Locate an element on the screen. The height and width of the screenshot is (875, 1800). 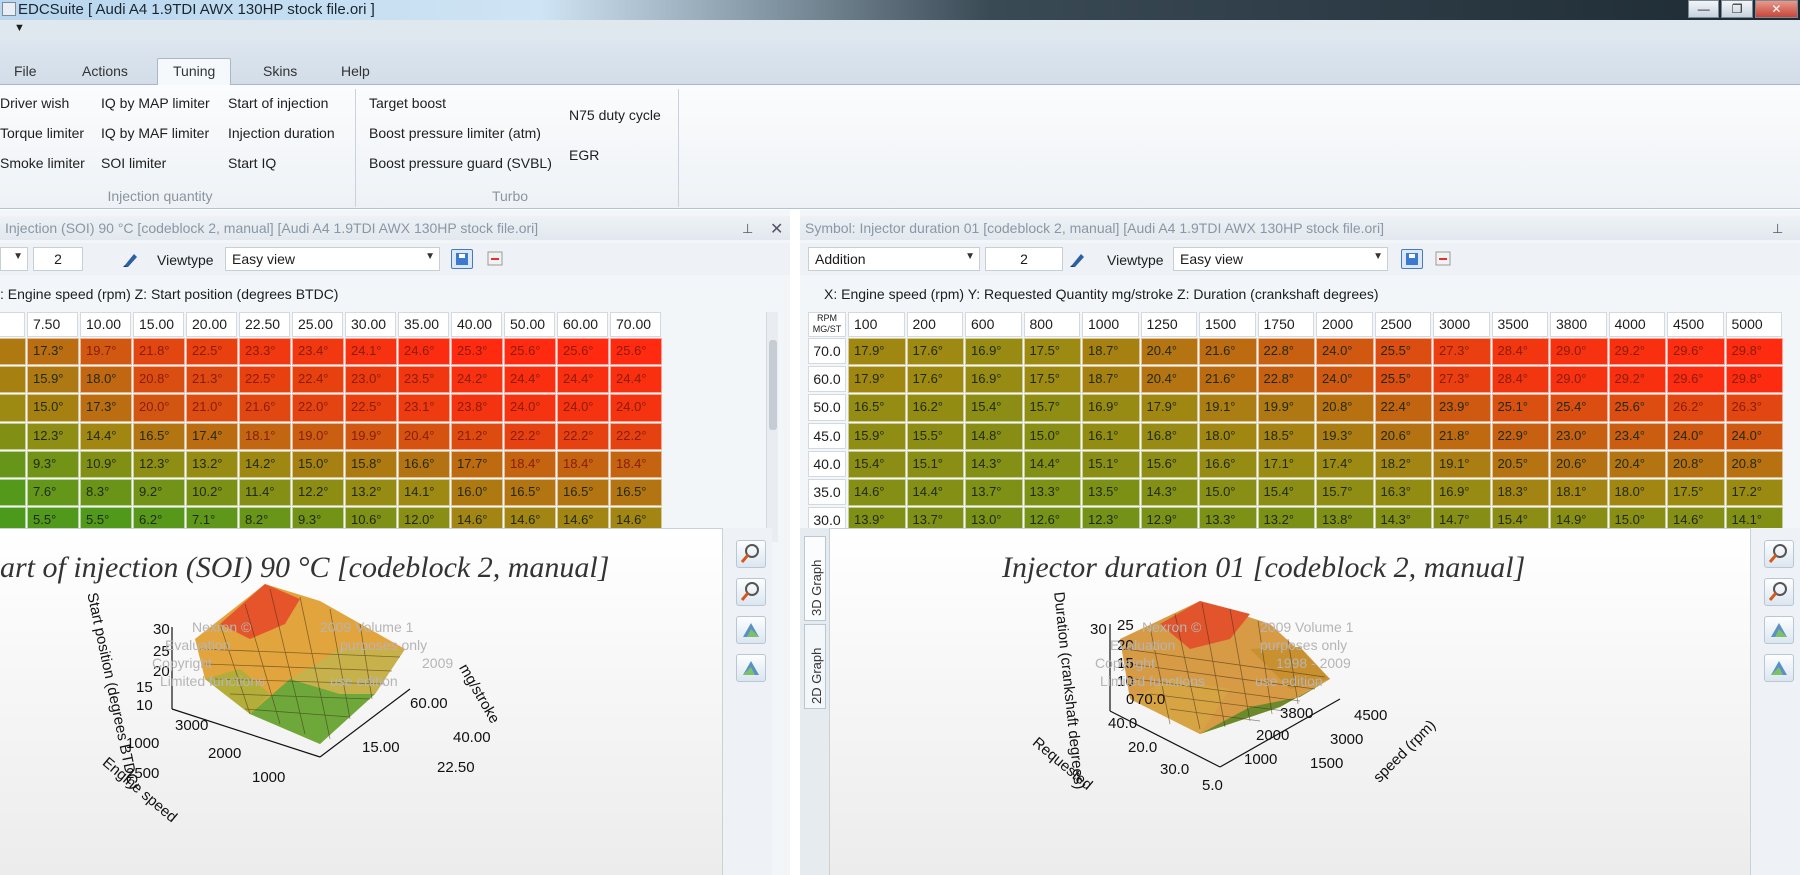
ribbon-smoke-limiter: Smoke limiter is located at coordinates (42, 163).